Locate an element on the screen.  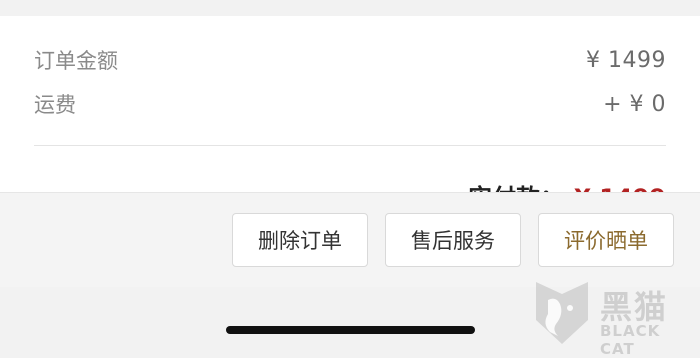
shipping-value: + ¥ 0 is located at coordinates (634, 104).